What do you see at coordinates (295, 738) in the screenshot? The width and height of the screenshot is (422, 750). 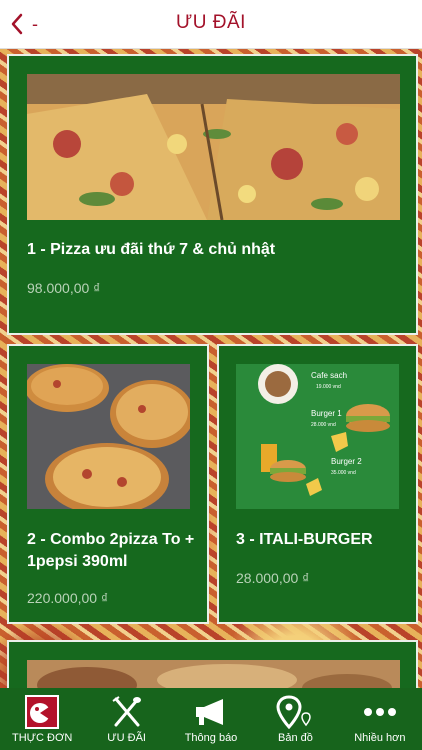 I see `tab-label: Bản đồ` at bounding box center [295, 738].